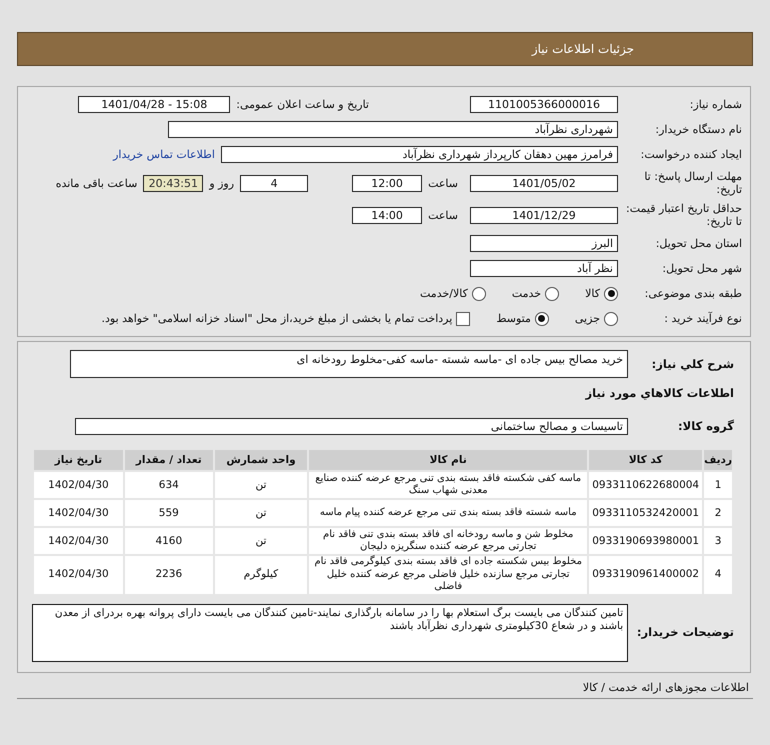  What do you see at coordinates (701, 268) in the screenshot?
I see `field-label: شهر محل تحویل:` at bounding box center [701, 268].